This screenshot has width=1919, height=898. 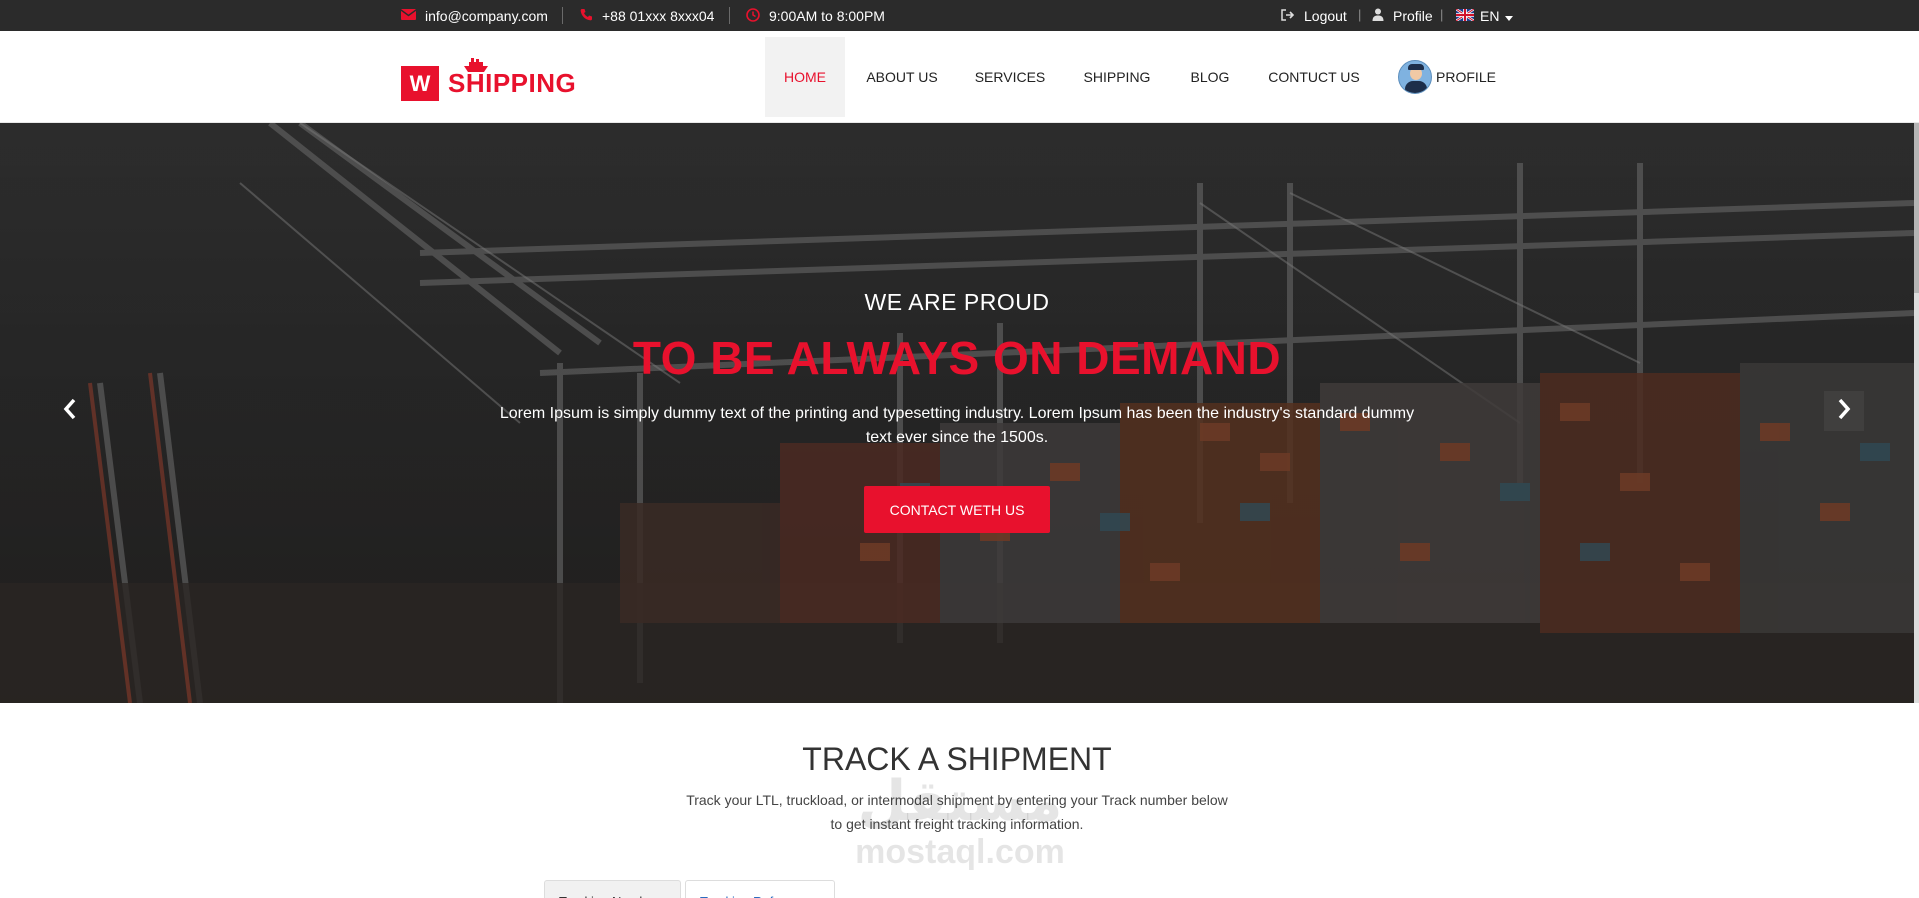 What do you see at coordinates (1210, 77) in the screenshot?
I see `nav-blog: BLOG` at bounding box center [1210, 77].